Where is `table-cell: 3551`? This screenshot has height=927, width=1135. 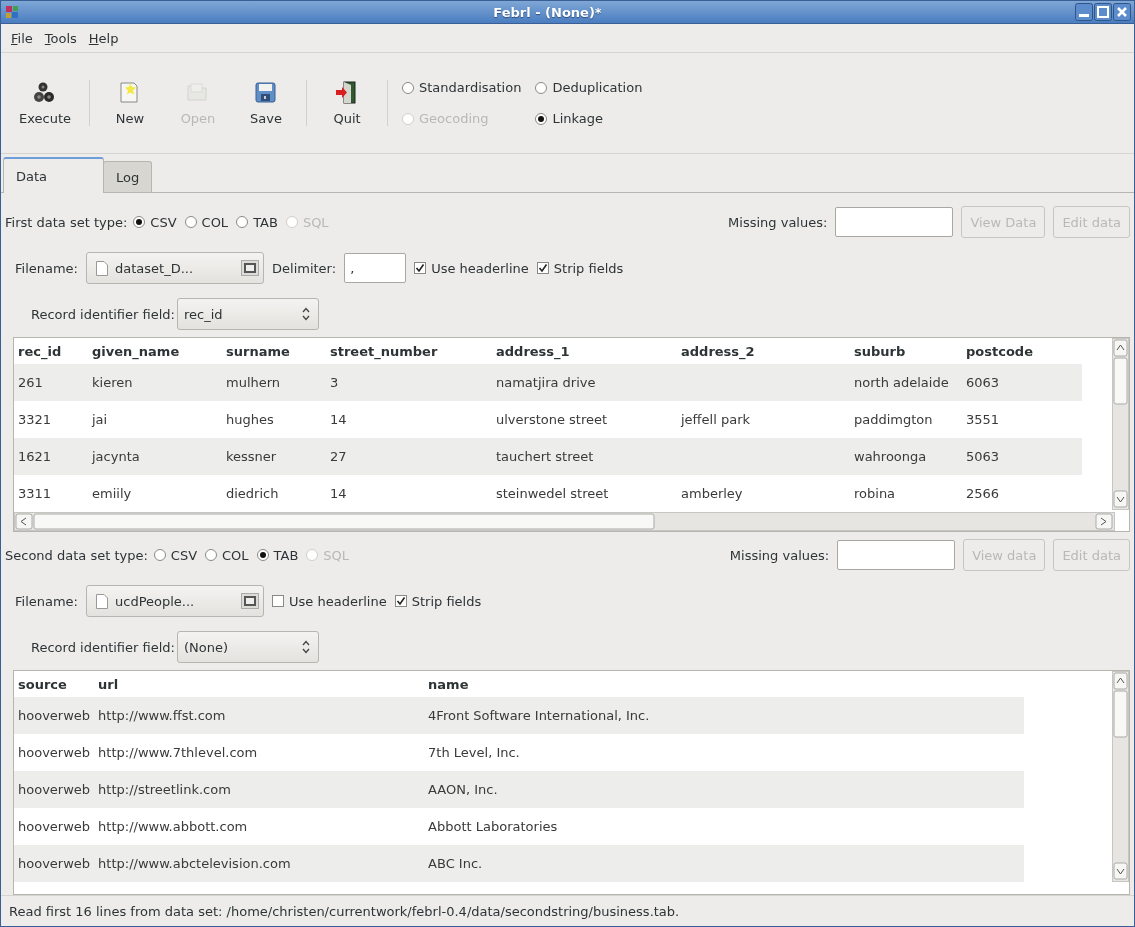
table-cell: 3551 is located at coordinates (1022, 419).